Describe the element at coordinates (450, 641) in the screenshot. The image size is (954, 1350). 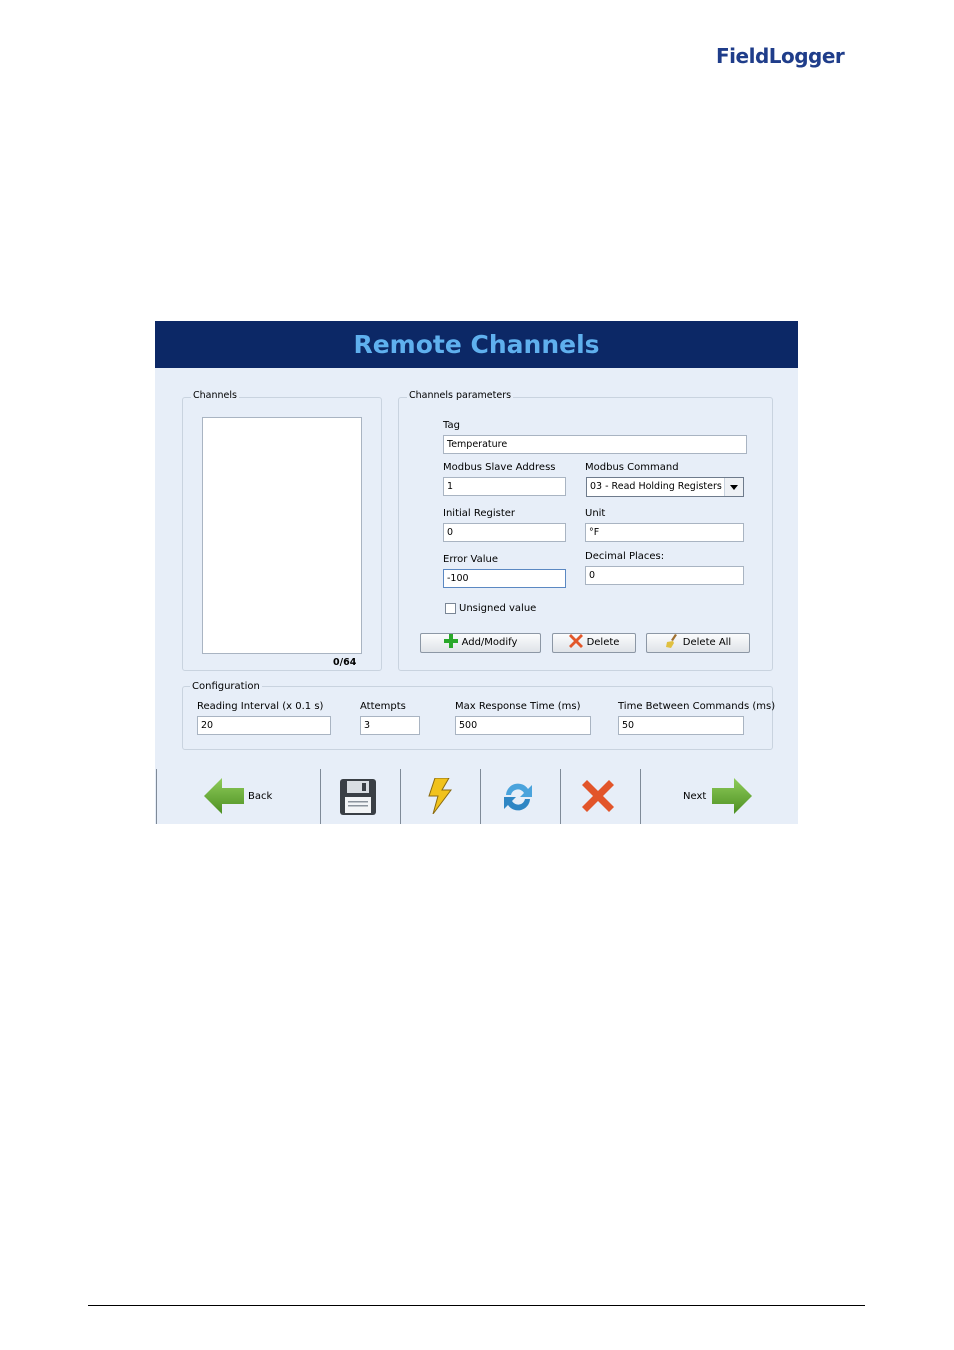
I see `plus-icon` at that location.